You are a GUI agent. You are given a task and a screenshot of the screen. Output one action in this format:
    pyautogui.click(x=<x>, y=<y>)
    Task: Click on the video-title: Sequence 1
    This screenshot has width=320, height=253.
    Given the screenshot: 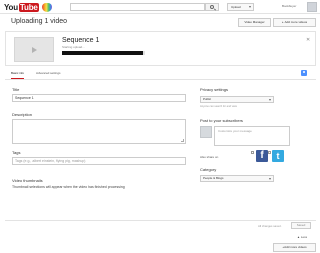 What is the action you would take?
    pyautogui.click(x=81, y=40)
    